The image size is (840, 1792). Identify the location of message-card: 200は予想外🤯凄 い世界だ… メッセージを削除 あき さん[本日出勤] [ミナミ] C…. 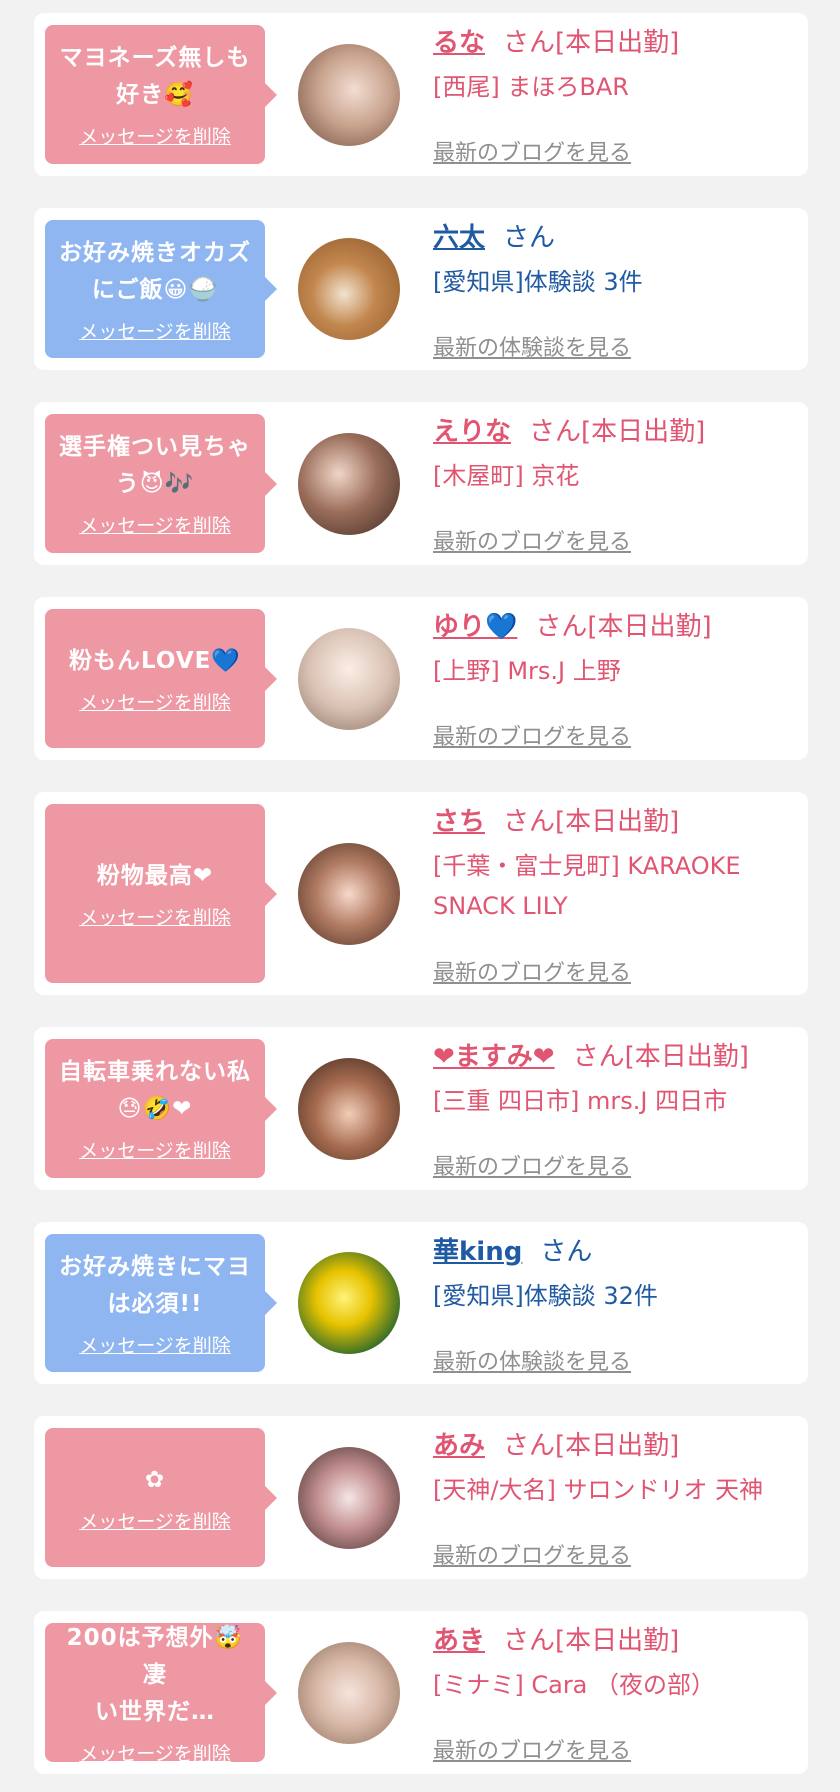
(421, 1692).